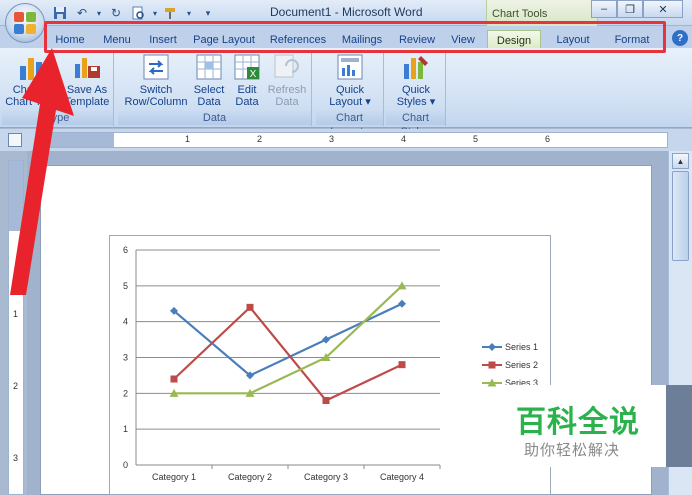  I want to click on ruler-row: 1 2 3 4 5 6, so click(346, 140).